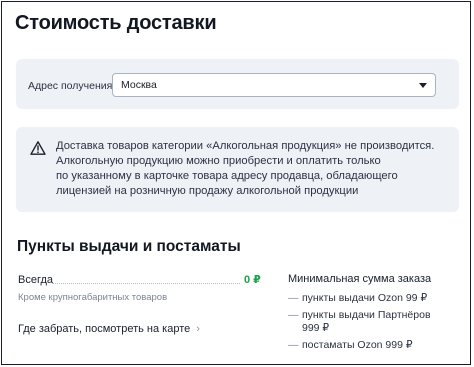  Describe the element at coordinates (360, 279) in the screenshot. I see `min-order-title: Минимальная сумма заказа` at that location.